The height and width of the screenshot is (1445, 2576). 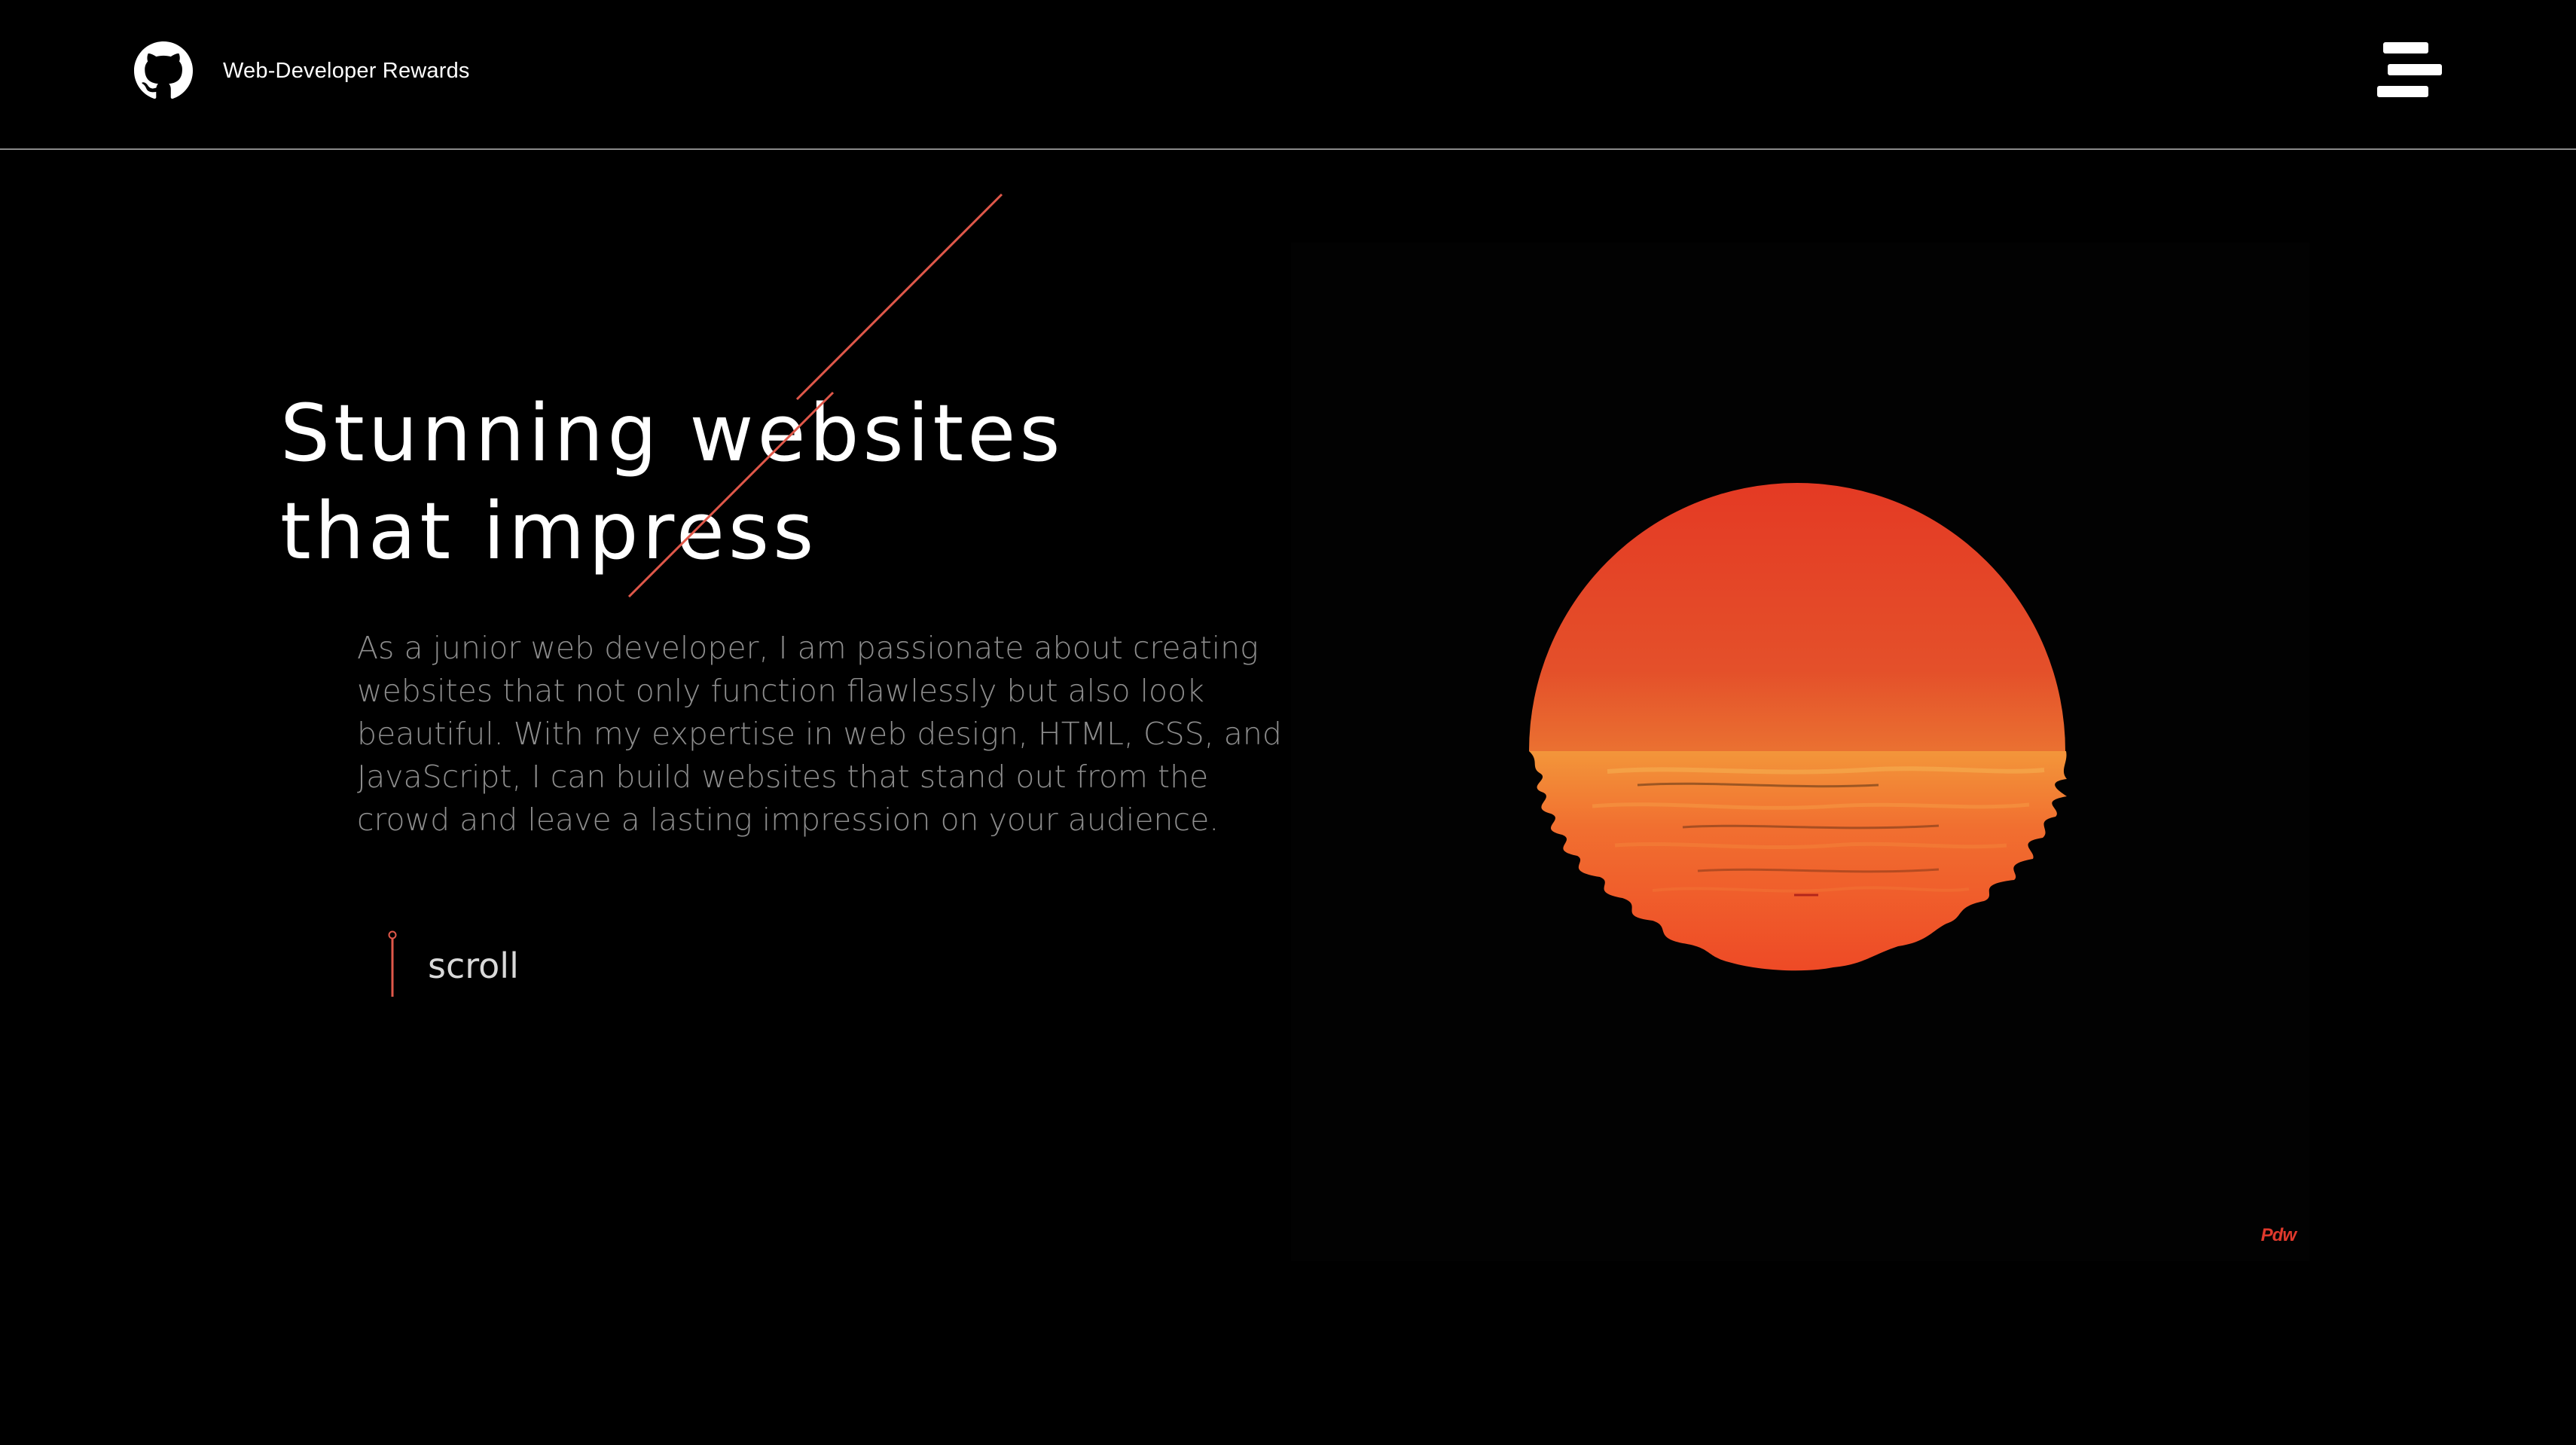 I want to click on artwork-signature: Pdw, so click(x=2278, y=1235).